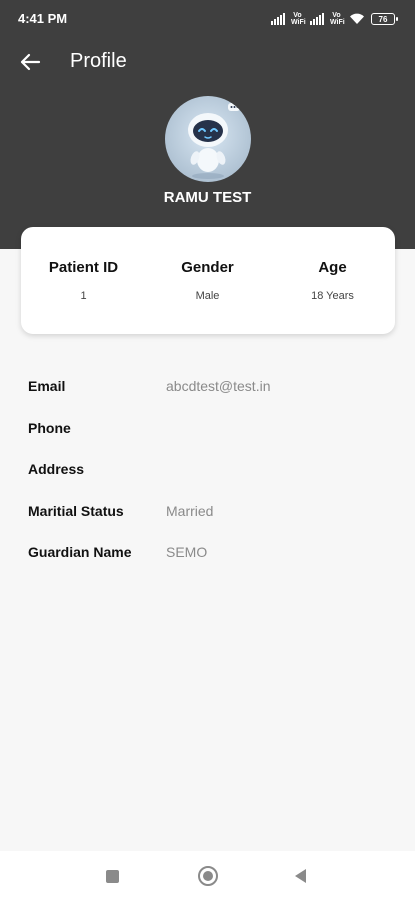 The width and height of the screenshot is (415, 900). I want to click on square-icon, so click(112, 876).